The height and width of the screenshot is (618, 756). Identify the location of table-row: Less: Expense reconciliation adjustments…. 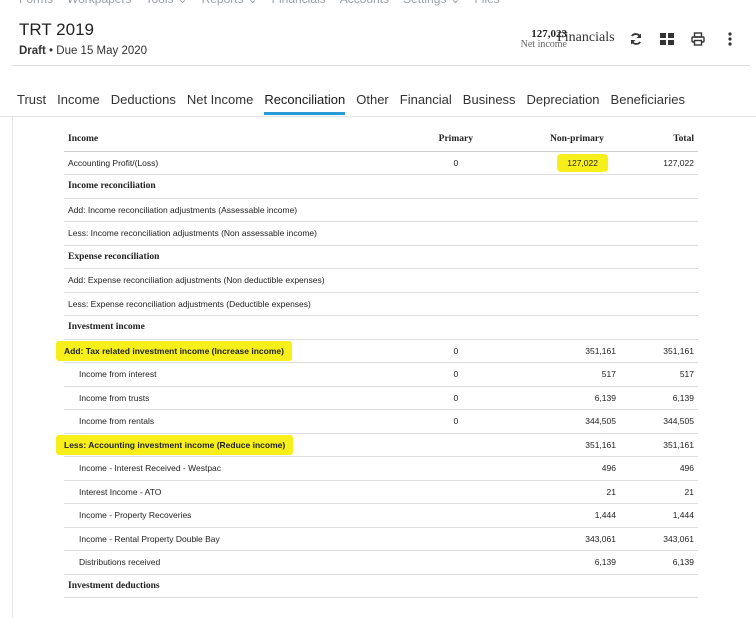
(381, 304).